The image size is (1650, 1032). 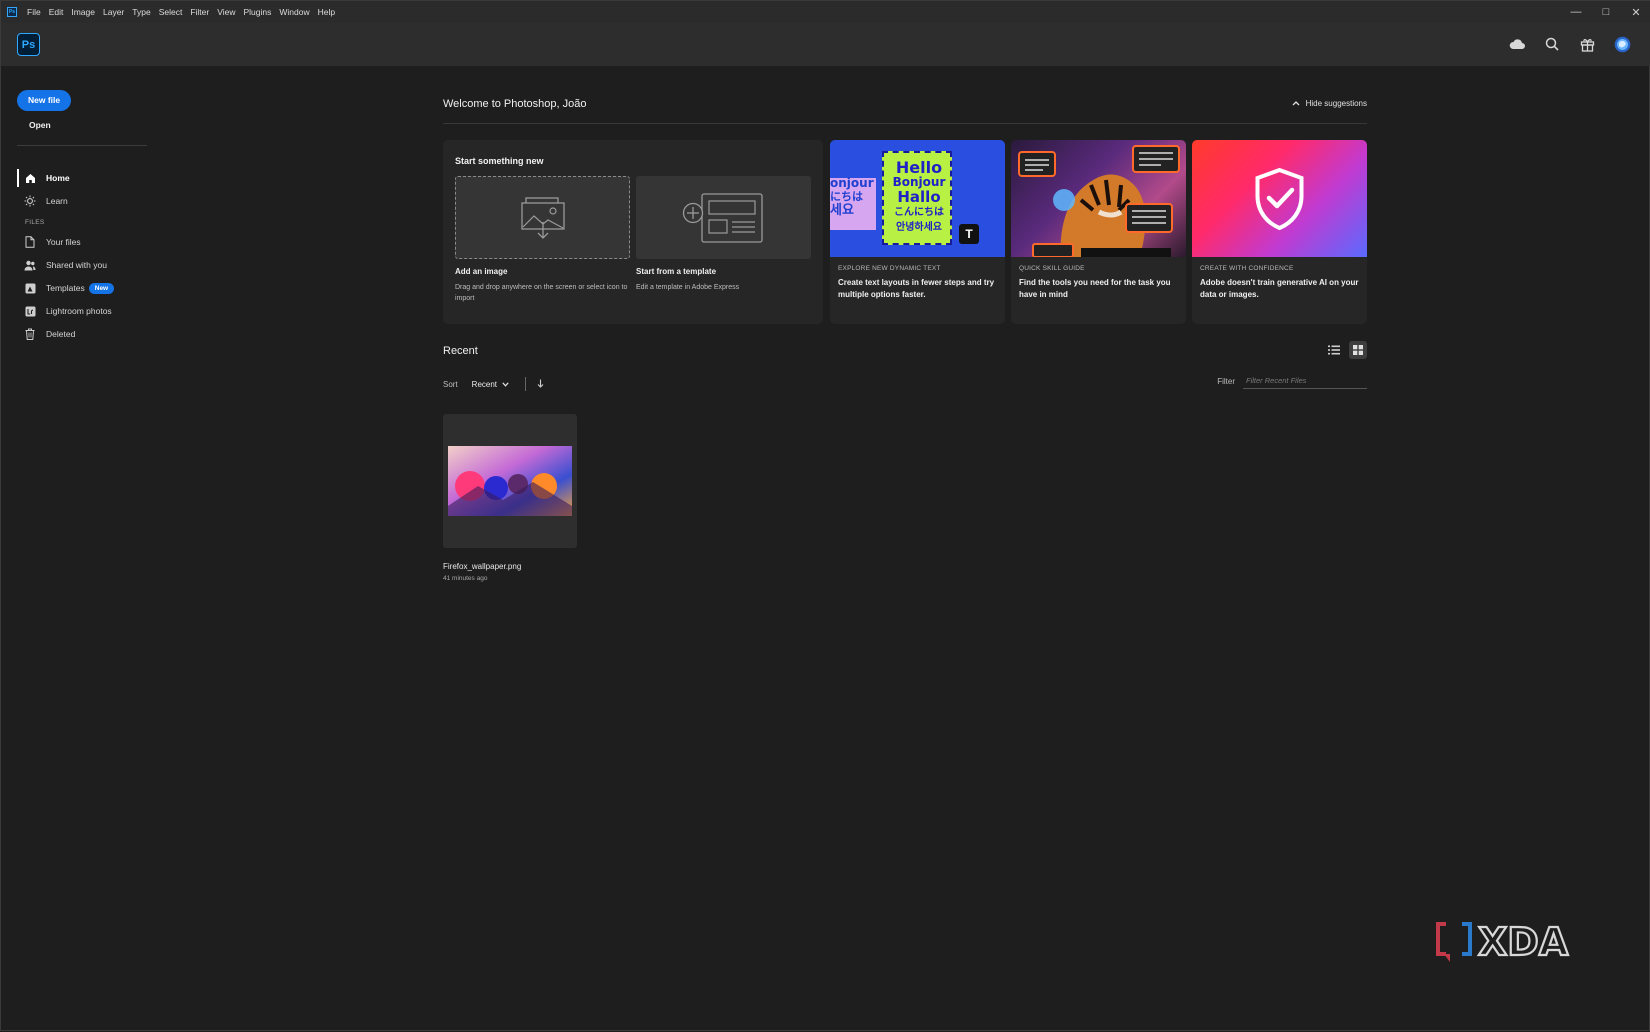 What do you see at coordinates (28, 44) in the screenshot?
I see `photoshop-logo: Ps` at bounding box center [28, 44].